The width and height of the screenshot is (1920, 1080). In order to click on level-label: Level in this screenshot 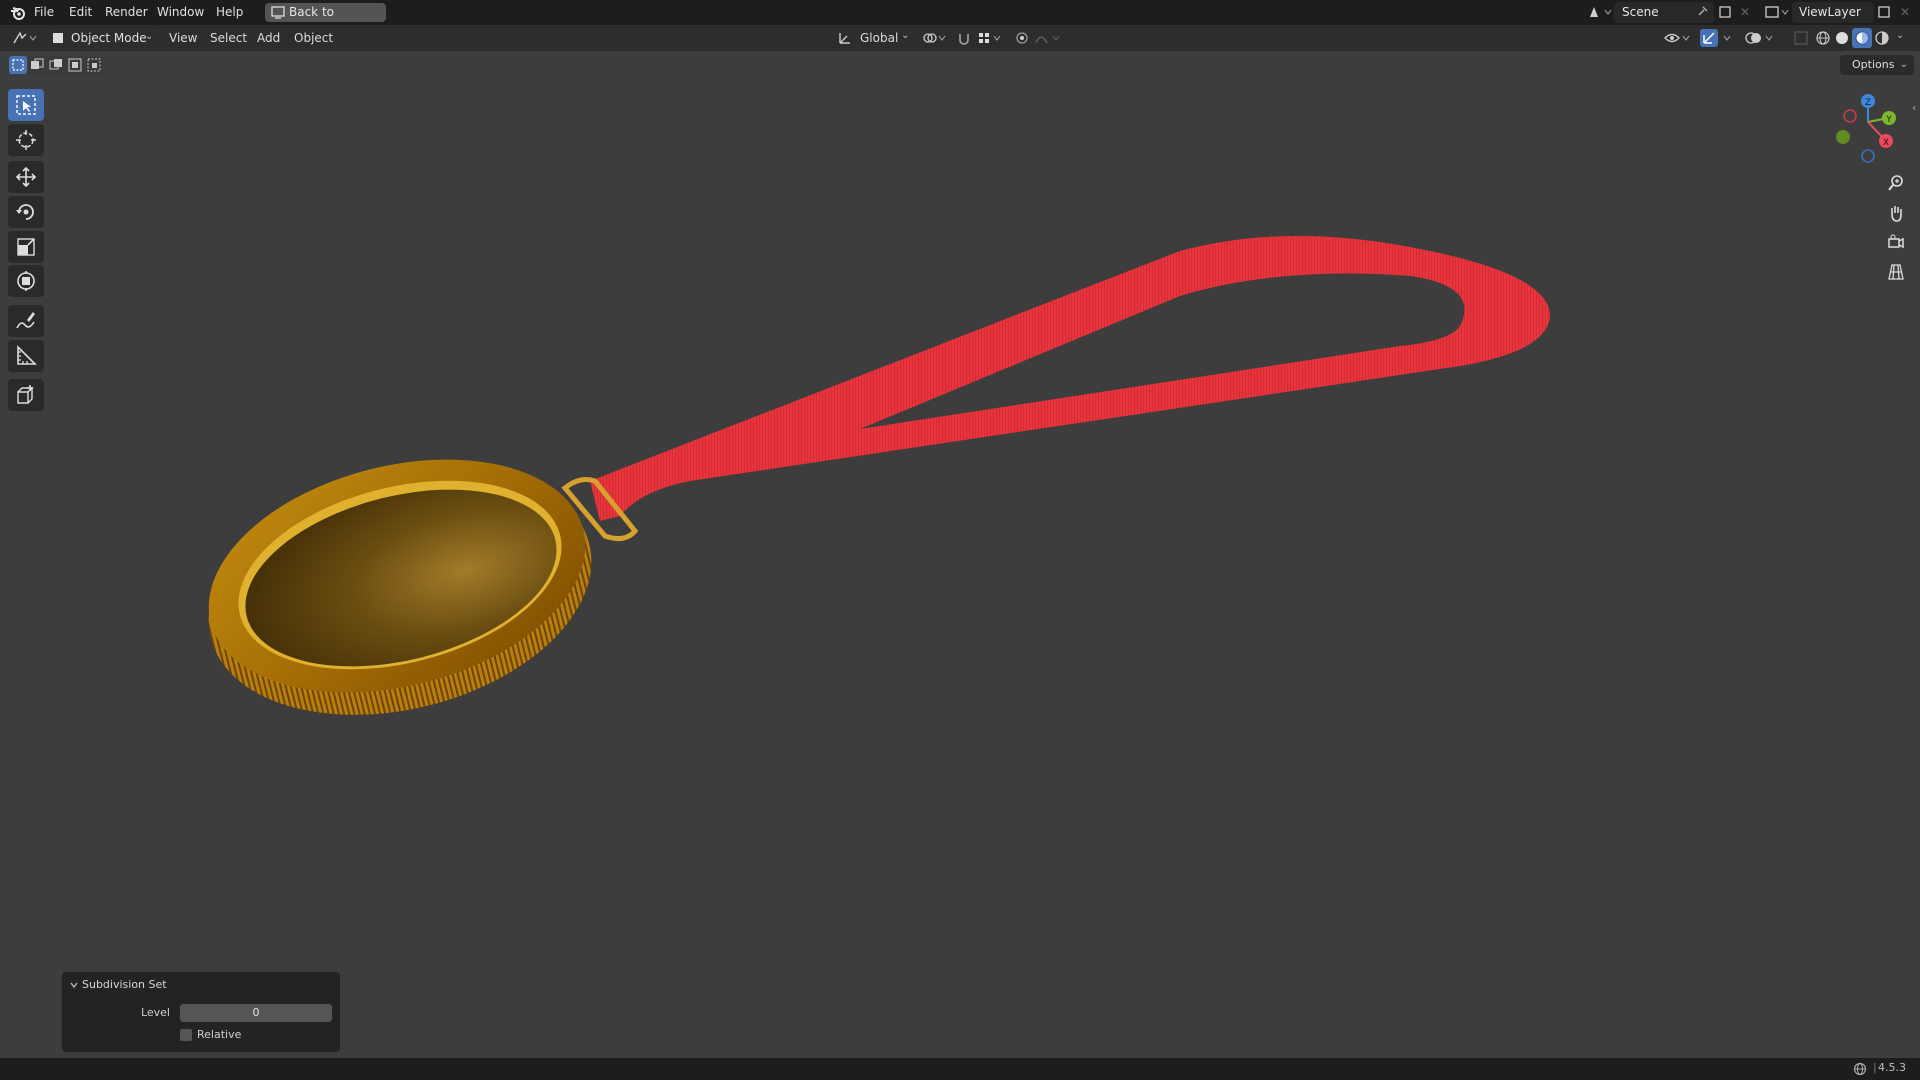, I will do `click(155, 1012)`.